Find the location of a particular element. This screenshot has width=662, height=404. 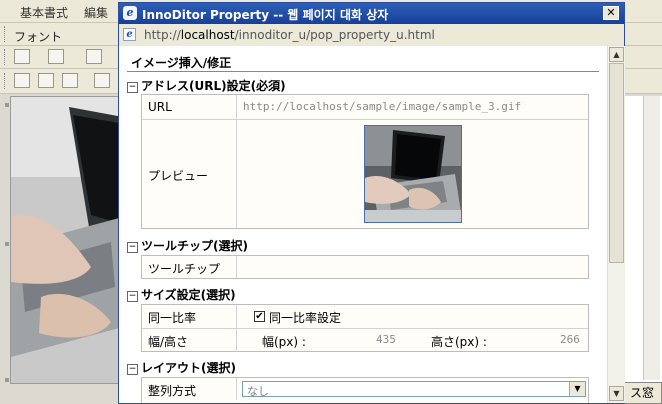

font-label: フォント is located at coordinates (38, 37).